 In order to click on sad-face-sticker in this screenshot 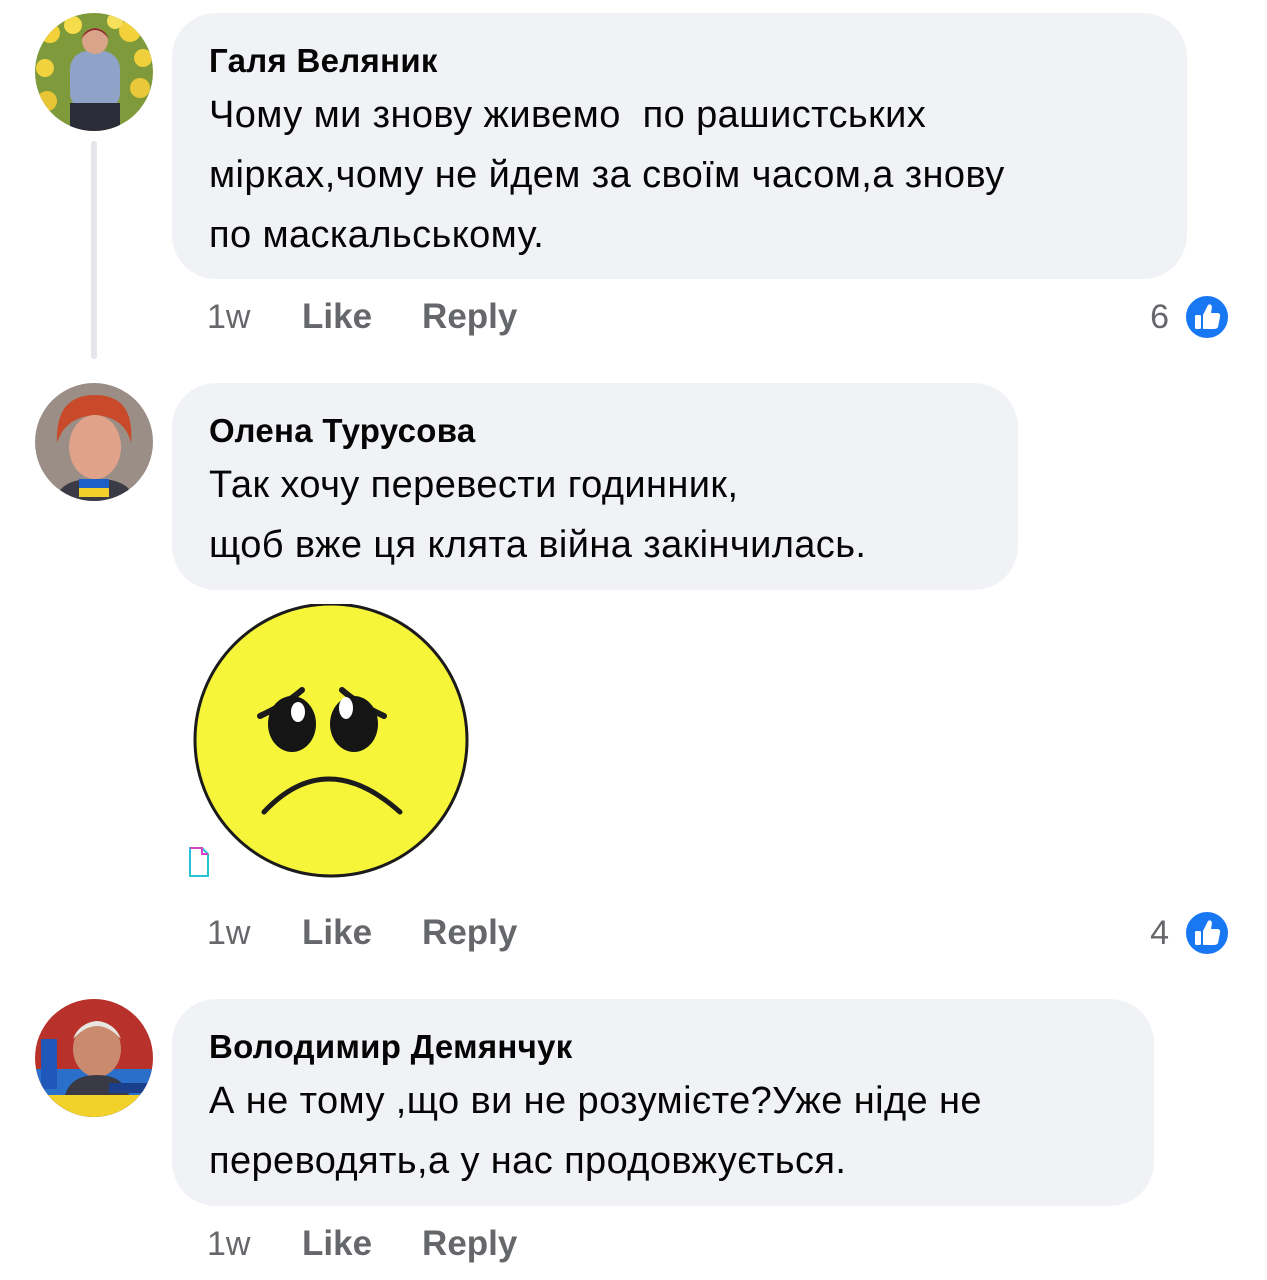, I will do `click(331, 749)`.